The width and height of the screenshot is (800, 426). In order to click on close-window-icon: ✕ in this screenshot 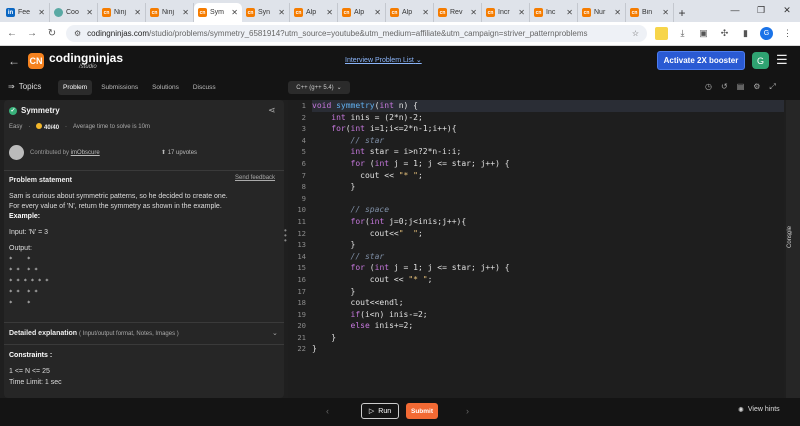, I will do `click(787, 10)`.